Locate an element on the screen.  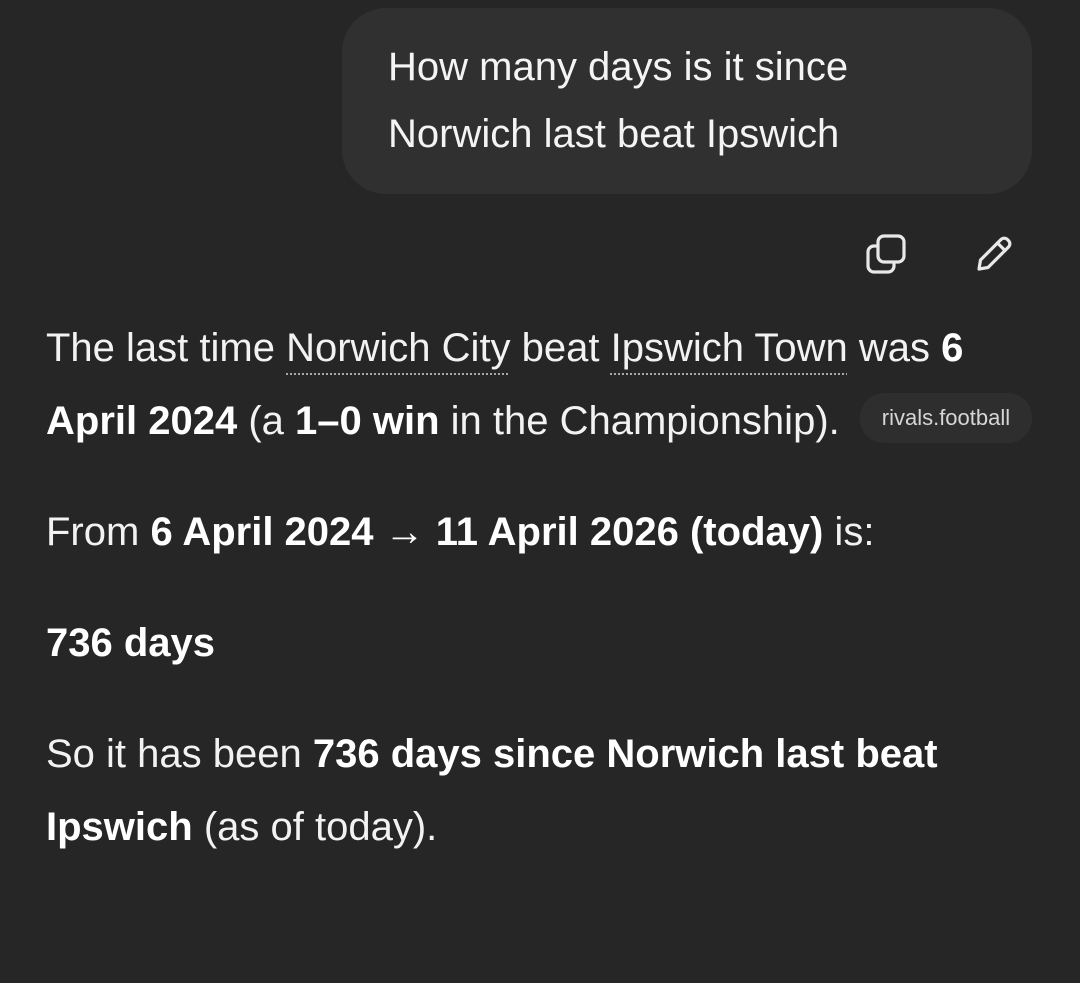
message-actions is located at coordinates (940, 254).